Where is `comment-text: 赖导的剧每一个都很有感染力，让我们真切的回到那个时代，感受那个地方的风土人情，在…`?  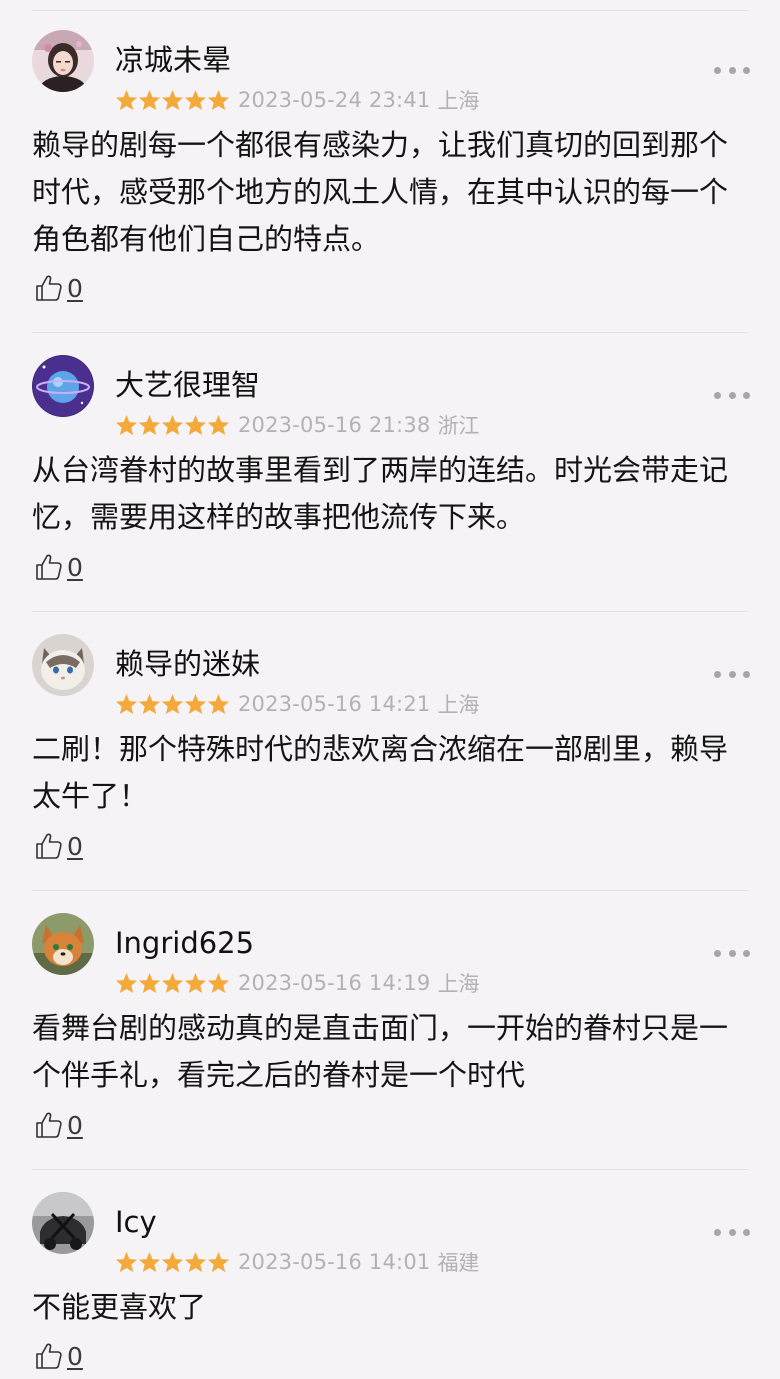 comment-text: 赖导的剧每一个都很有感染力，让我们真切的回到那个时代，感受那个地方的风土人情，在… is located at coordinates (380, 192).